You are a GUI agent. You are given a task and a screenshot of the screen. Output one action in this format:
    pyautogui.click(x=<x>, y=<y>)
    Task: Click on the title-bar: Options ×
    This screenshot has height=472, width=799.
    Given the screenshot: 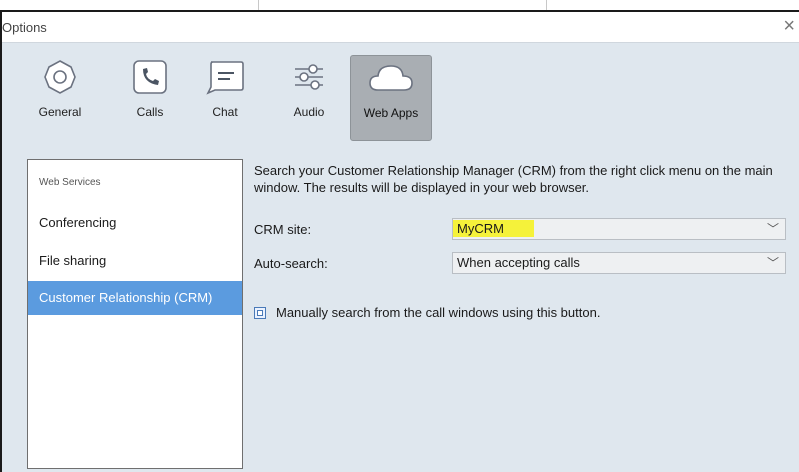 What is the action you would take?
    pyautogui.click(x=400, y=27)
    